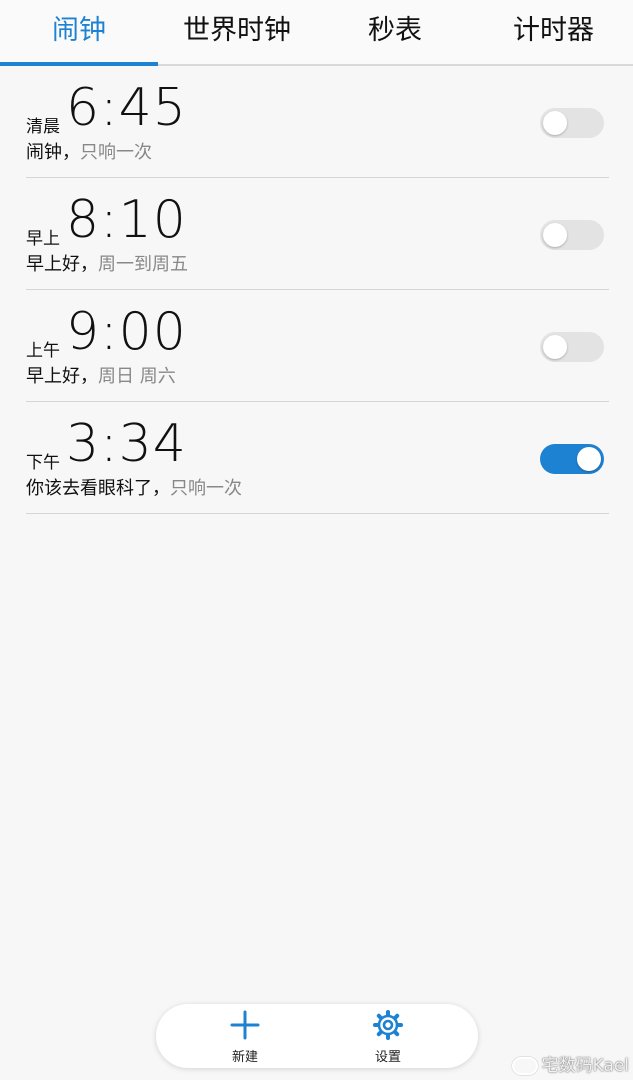 This screenshot has width=633, height=1080. I want to click on alarm-label: 闹钟, so click(44, 152).